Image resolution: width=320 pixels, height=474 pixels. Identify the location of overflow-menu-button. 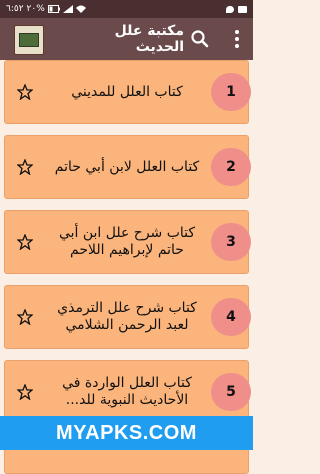
(237, 39).